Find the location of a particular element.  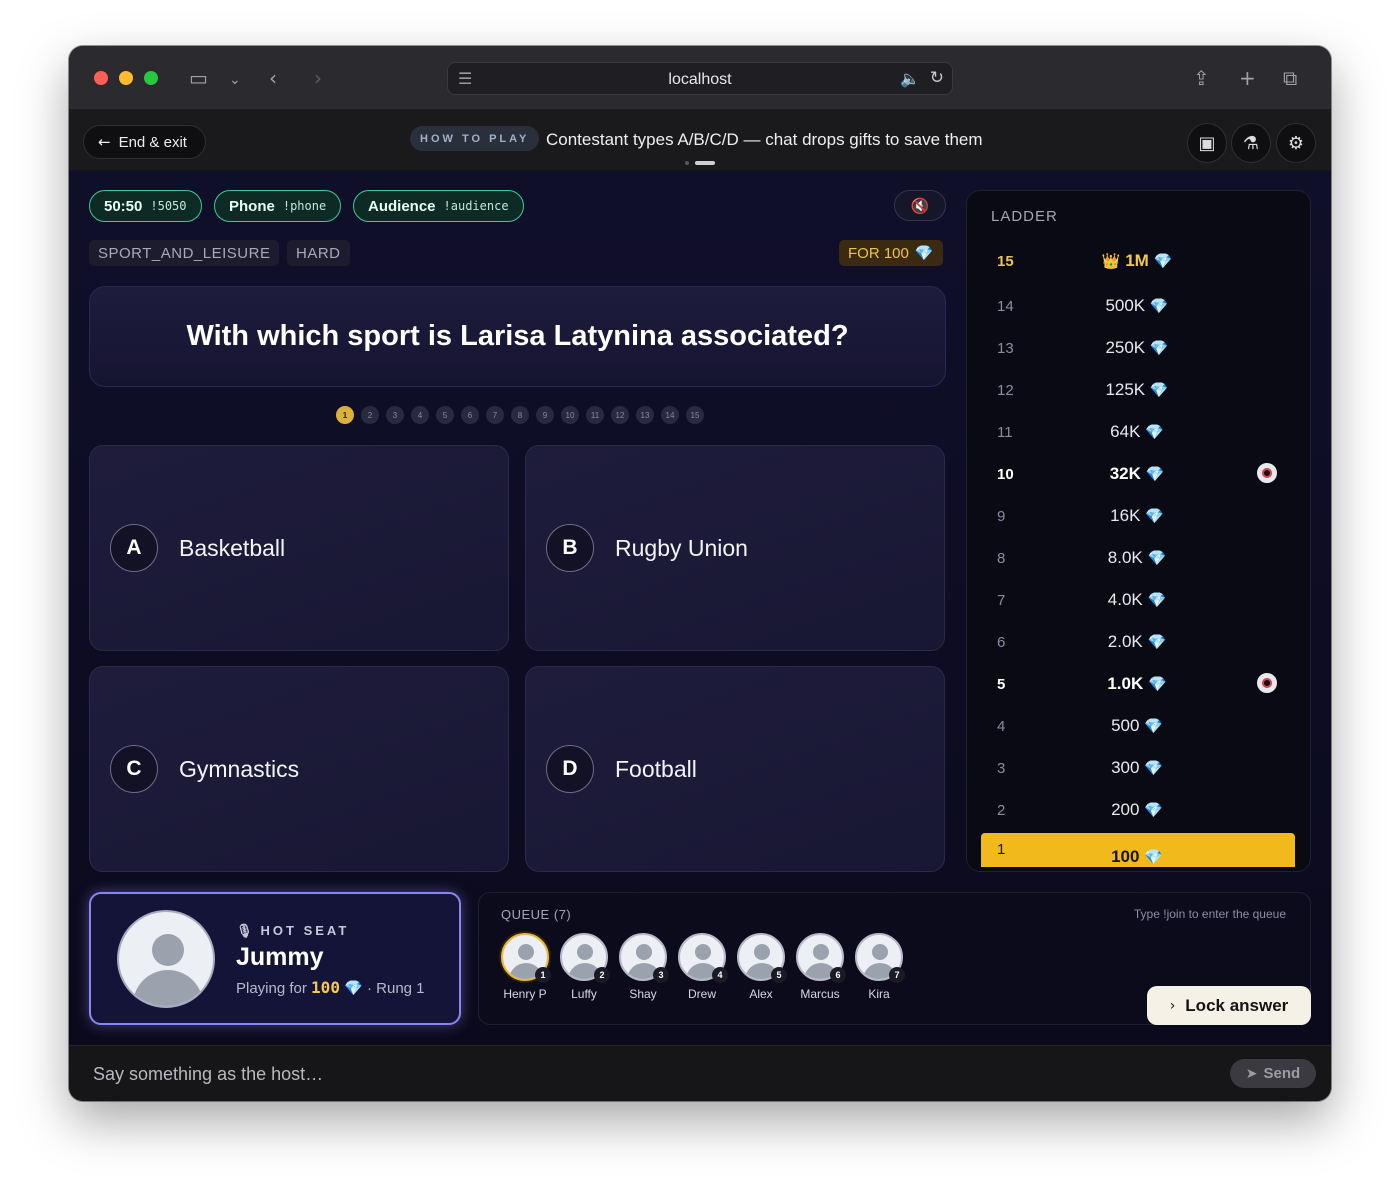

back-arrow-icon: ‹ is located at coordinates (273, 78).